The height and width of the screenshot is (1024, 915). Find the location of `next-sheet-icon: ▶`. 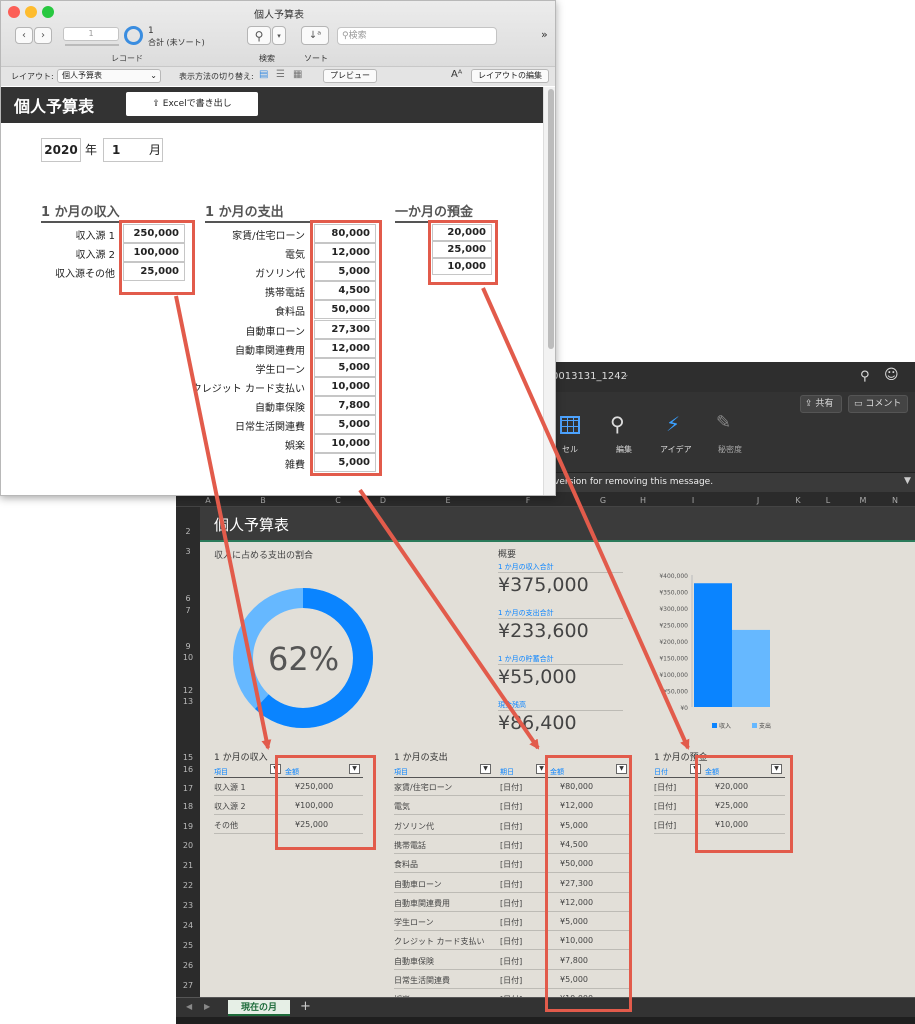

next-sheet-icon: ▶ is located at coordinates (207, 1006).